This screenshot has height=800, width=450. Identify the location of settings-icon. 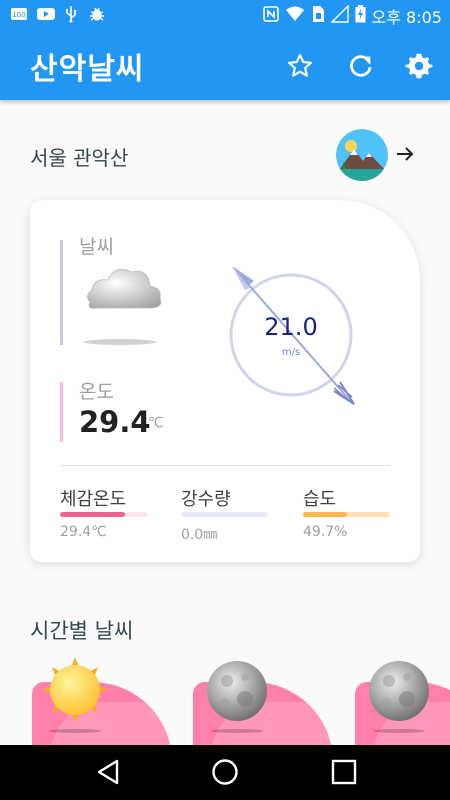
(419, 66).